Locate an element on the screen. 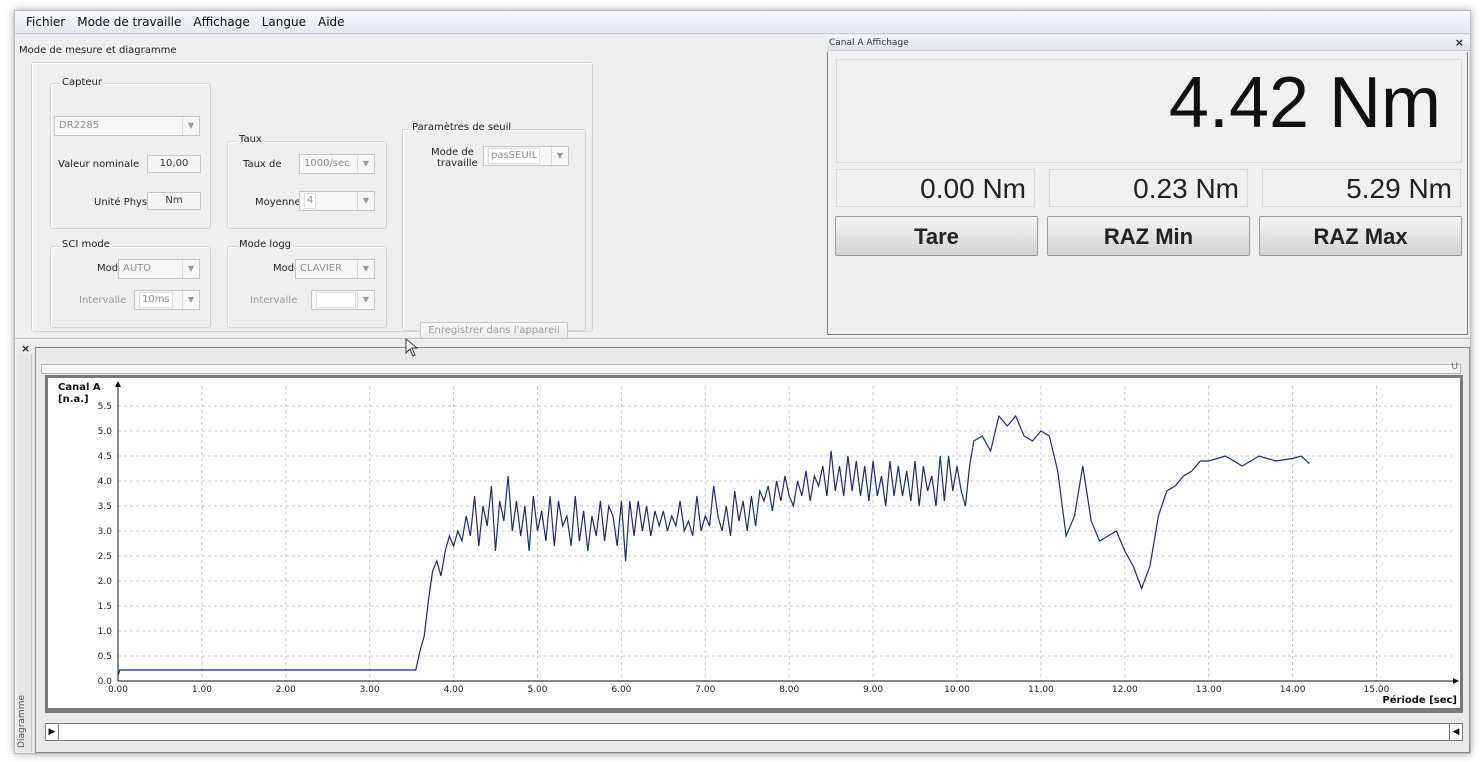 The height and width of the screenshot is (762, 1482). x-tick-label: 10.00 is located at coordinates (957, 690).